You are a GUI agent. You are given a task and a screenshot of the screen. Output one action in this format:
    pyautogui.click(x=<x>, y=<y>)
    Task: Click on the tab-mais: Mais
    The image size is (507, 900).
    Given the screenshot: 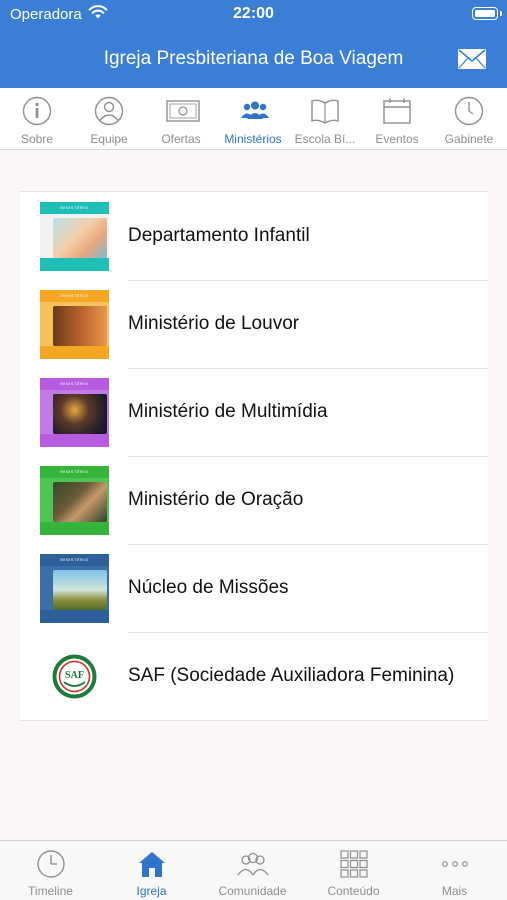 What is the action you would take?
    pyautogui.click(x=454, y=870)
    